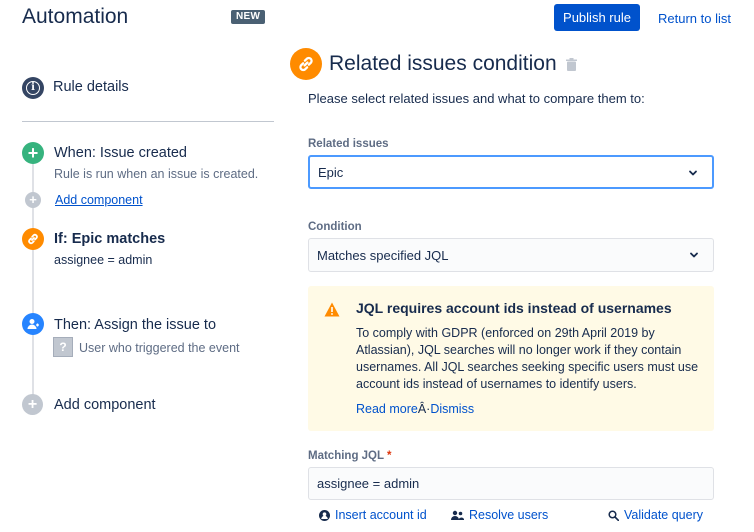  I want to click on search-icon, so click(613, 515).